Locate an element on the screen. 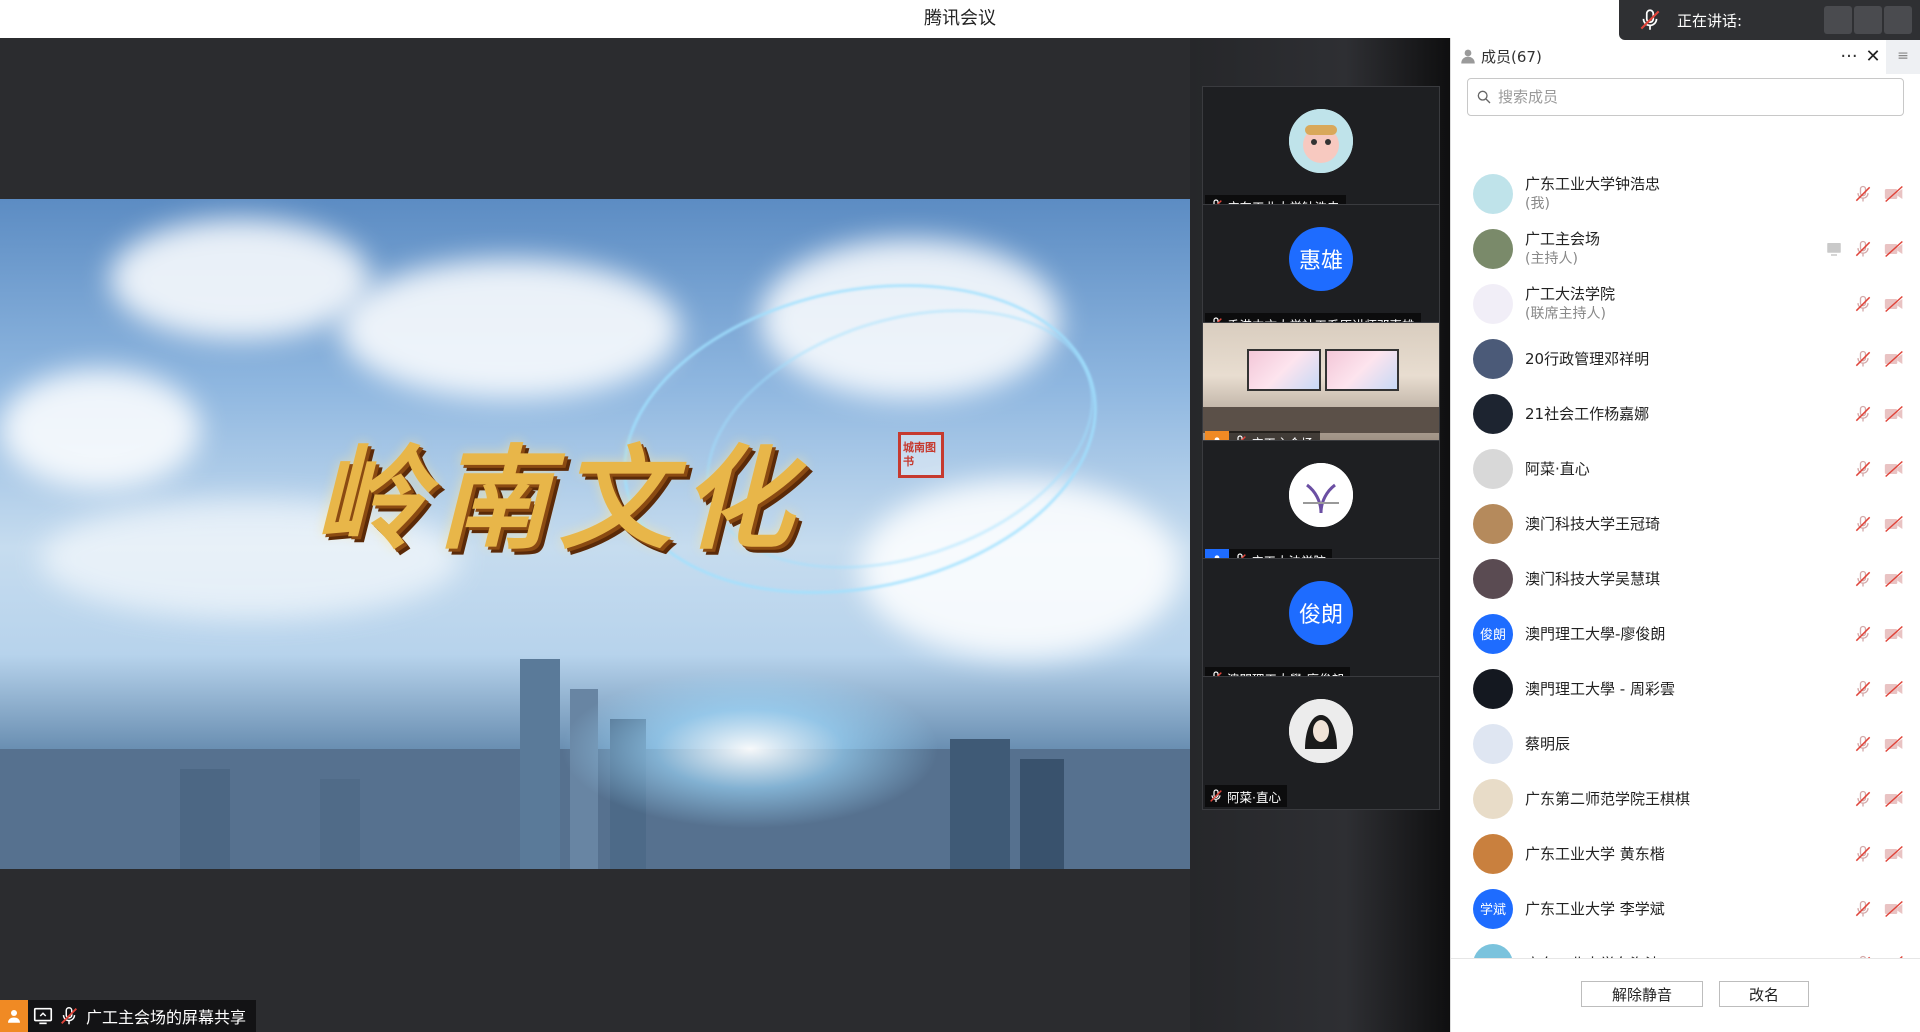  search-icon is located at coordinates (1484, 97).